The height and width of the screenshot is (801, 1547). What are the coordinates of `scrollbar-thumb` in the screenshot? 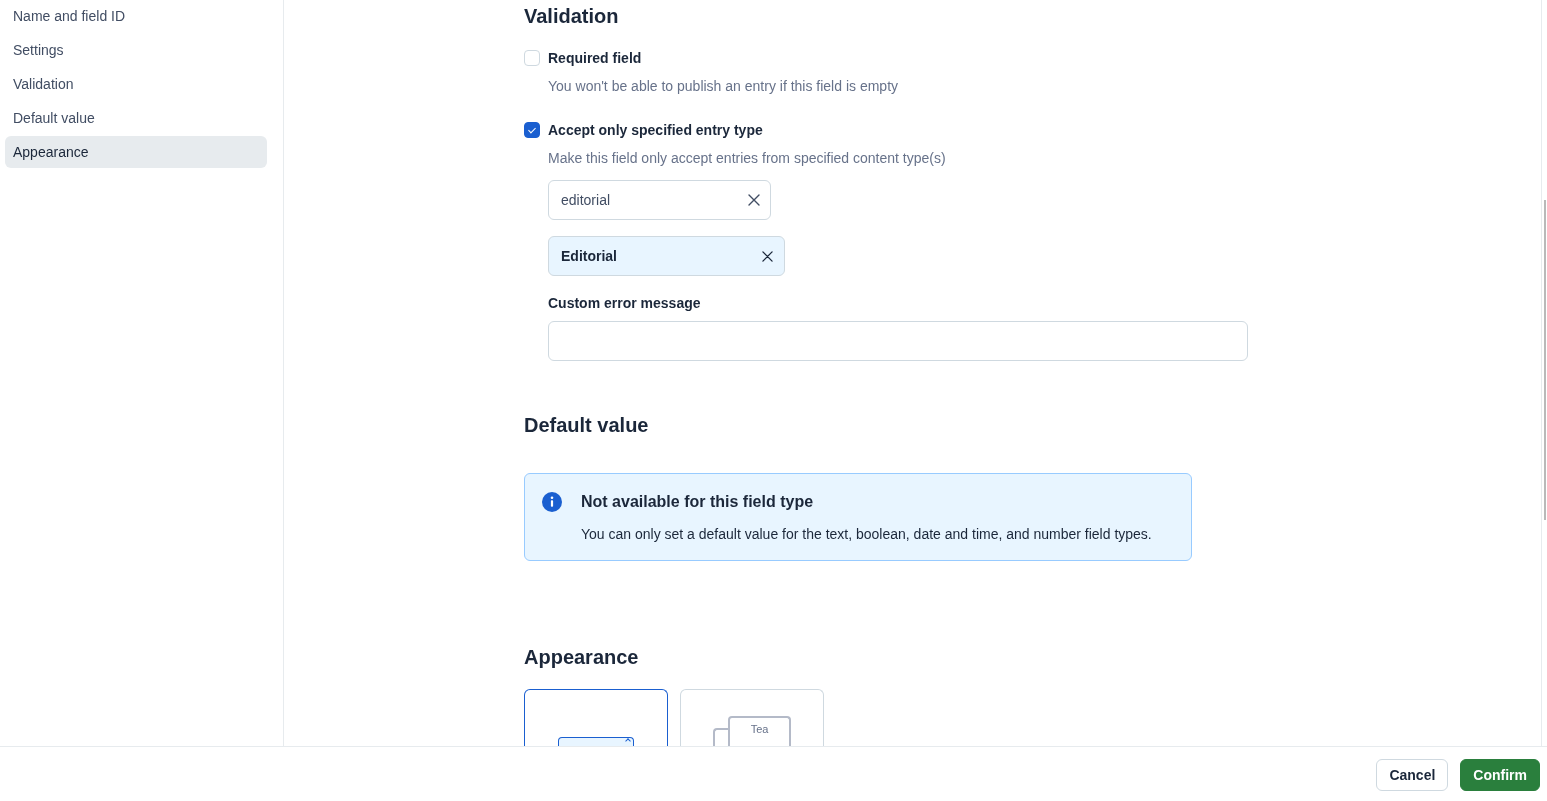 It's located at (1545, 360).